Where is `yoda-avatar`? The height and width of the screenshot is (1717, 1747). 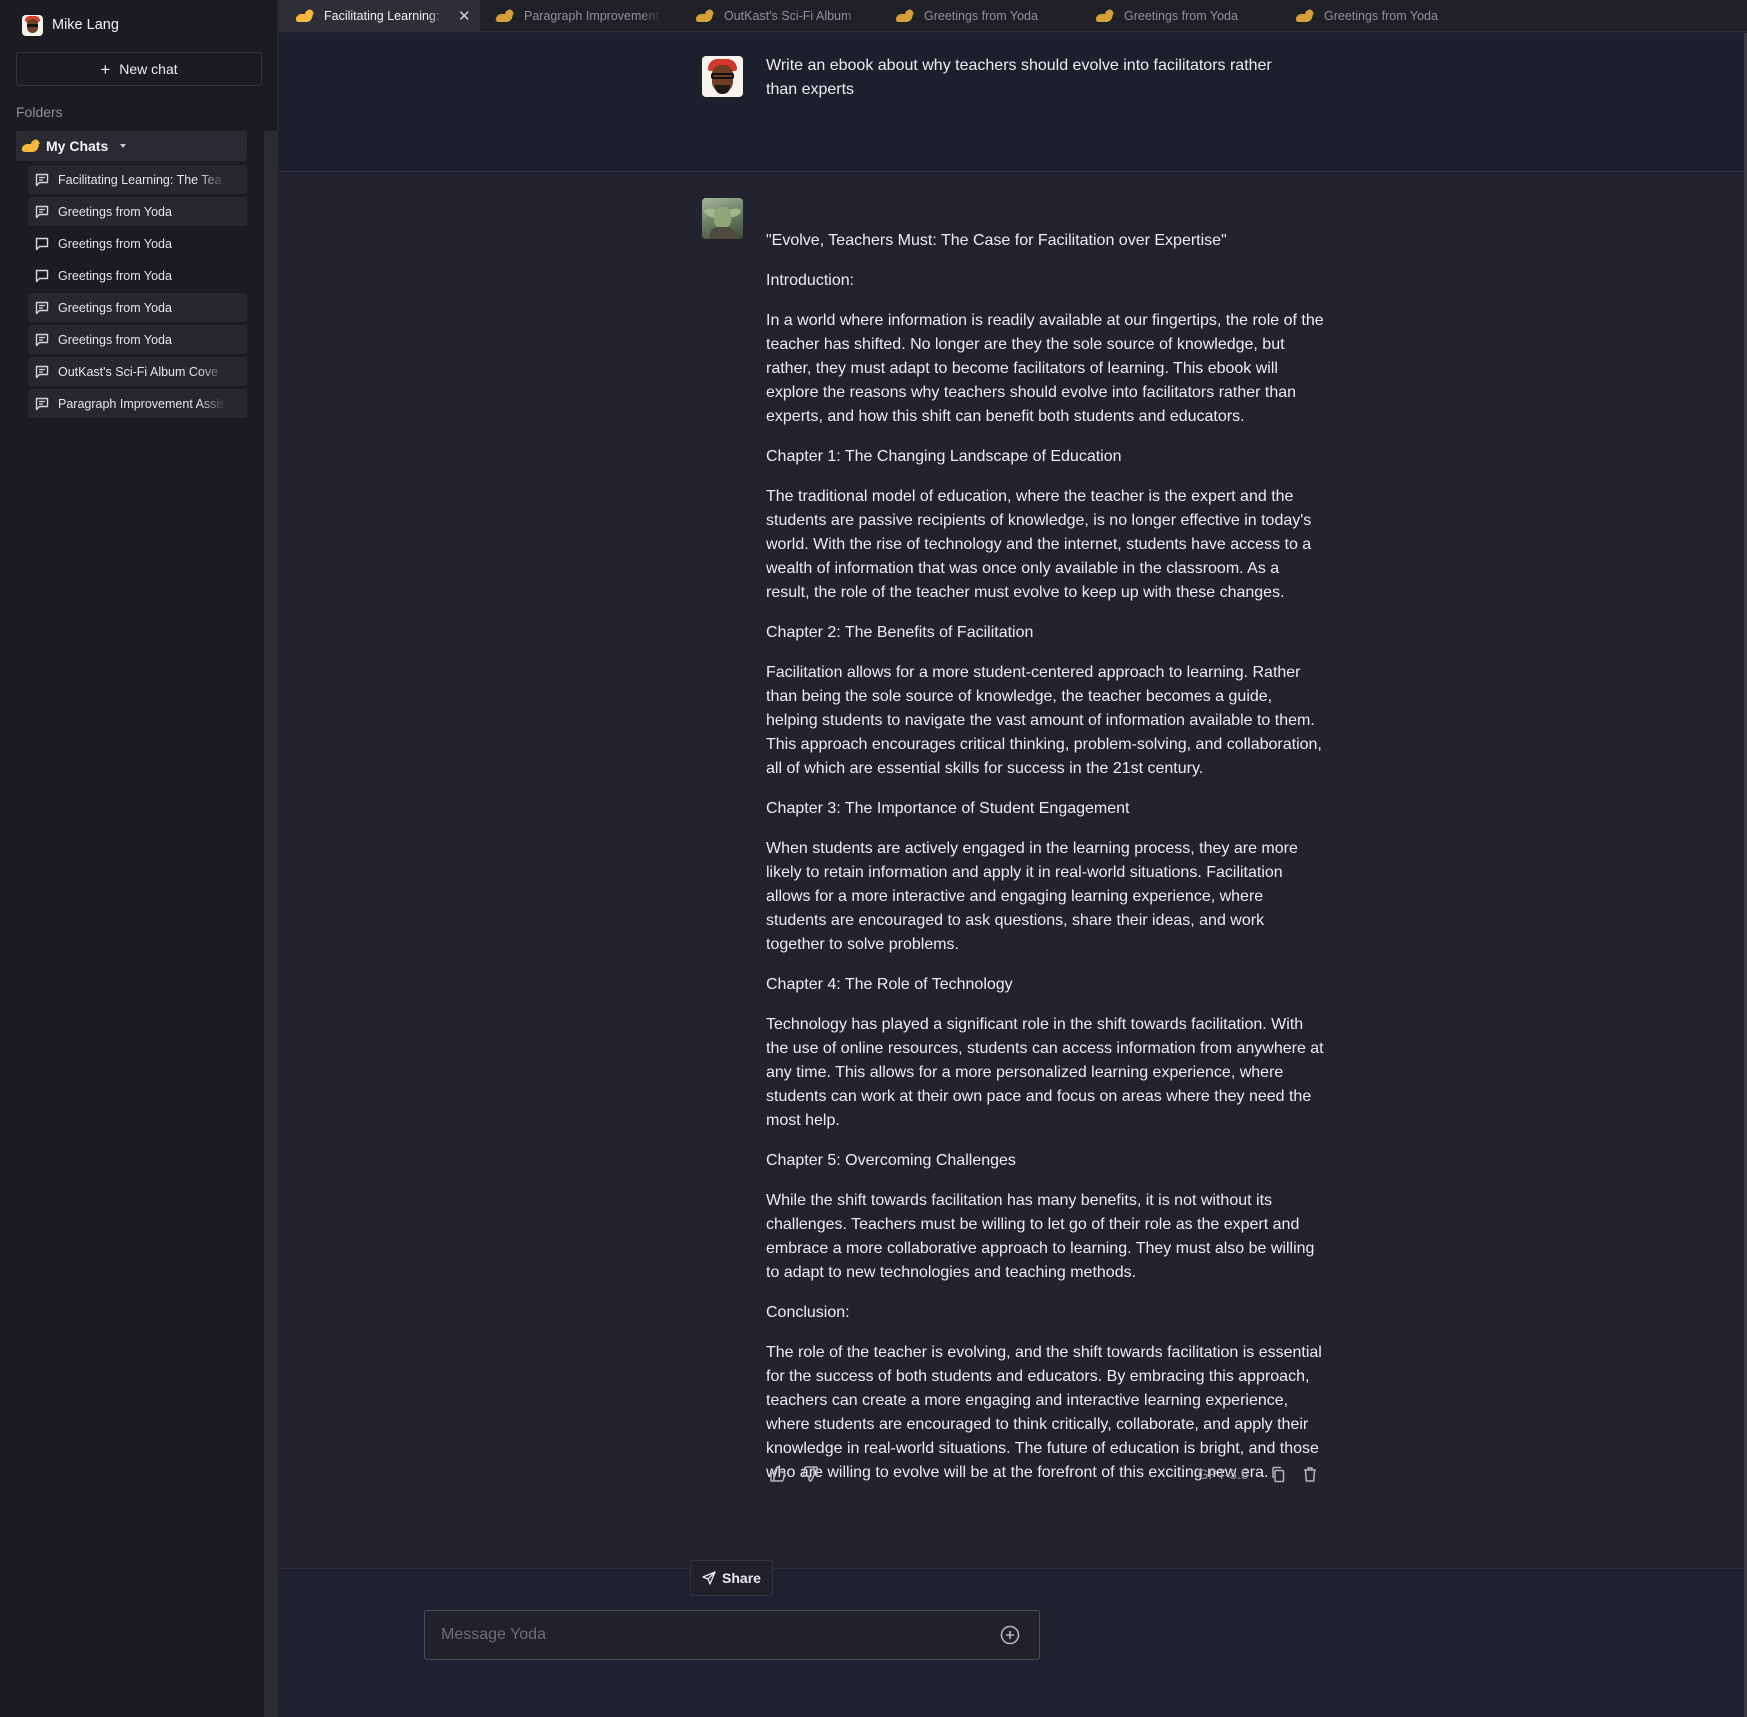 yoda-avatar is located at coordinates (722, 218).